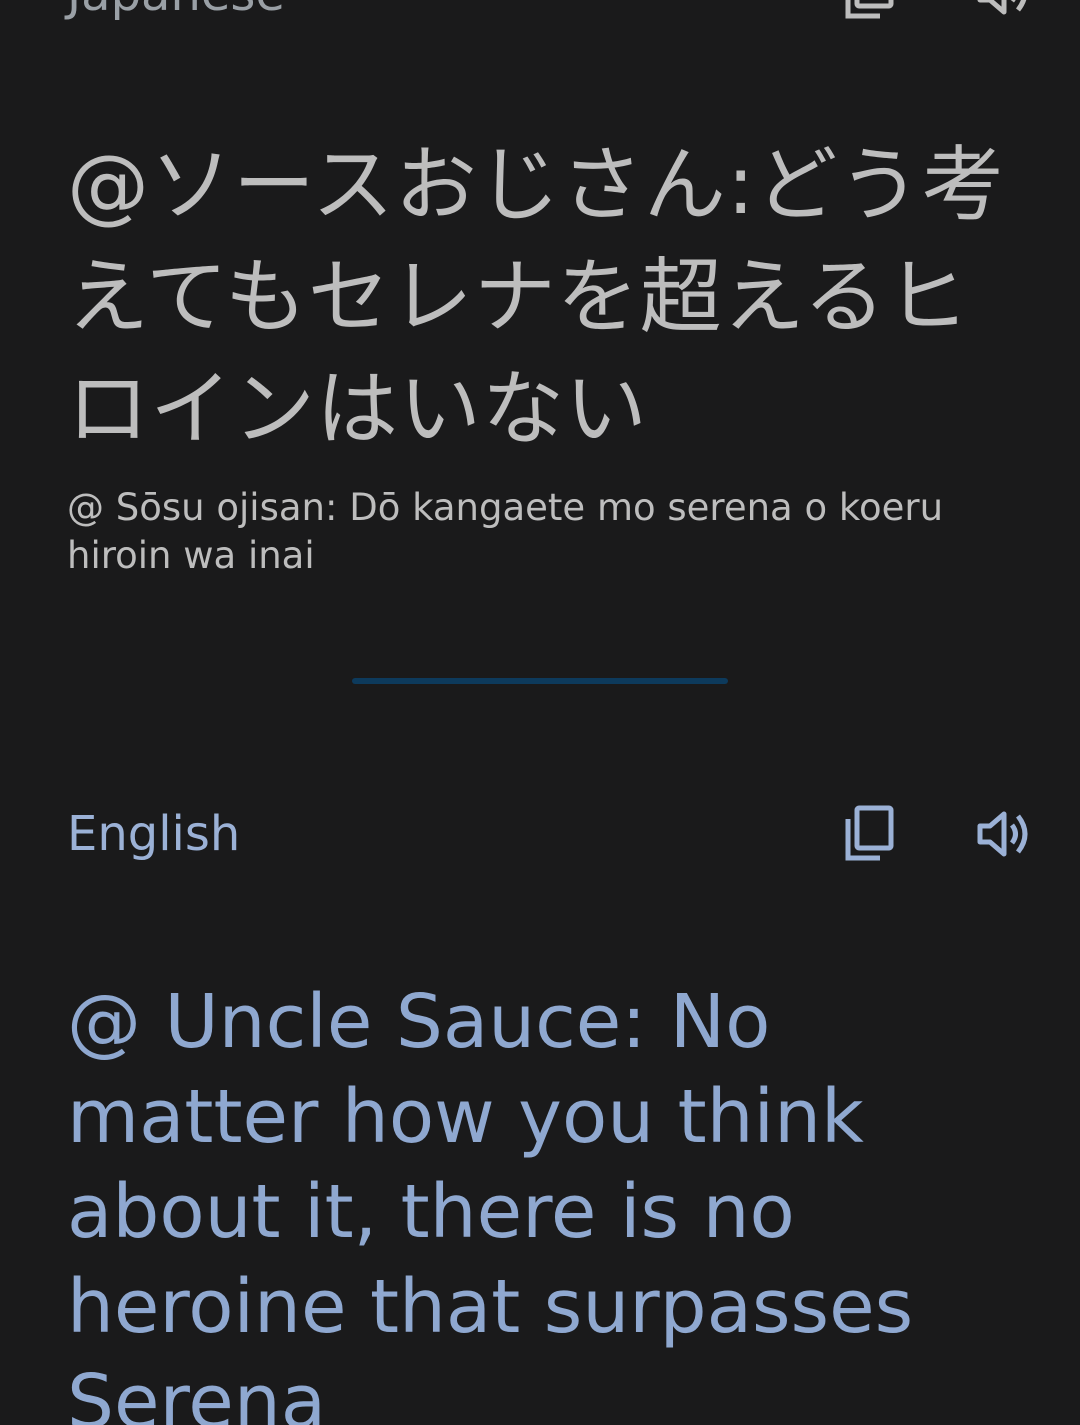 This screenshot has height=1425, width=1080. Describe the element at coordinates (540, 681) in the screenshot. I see `section-divider` at that location.